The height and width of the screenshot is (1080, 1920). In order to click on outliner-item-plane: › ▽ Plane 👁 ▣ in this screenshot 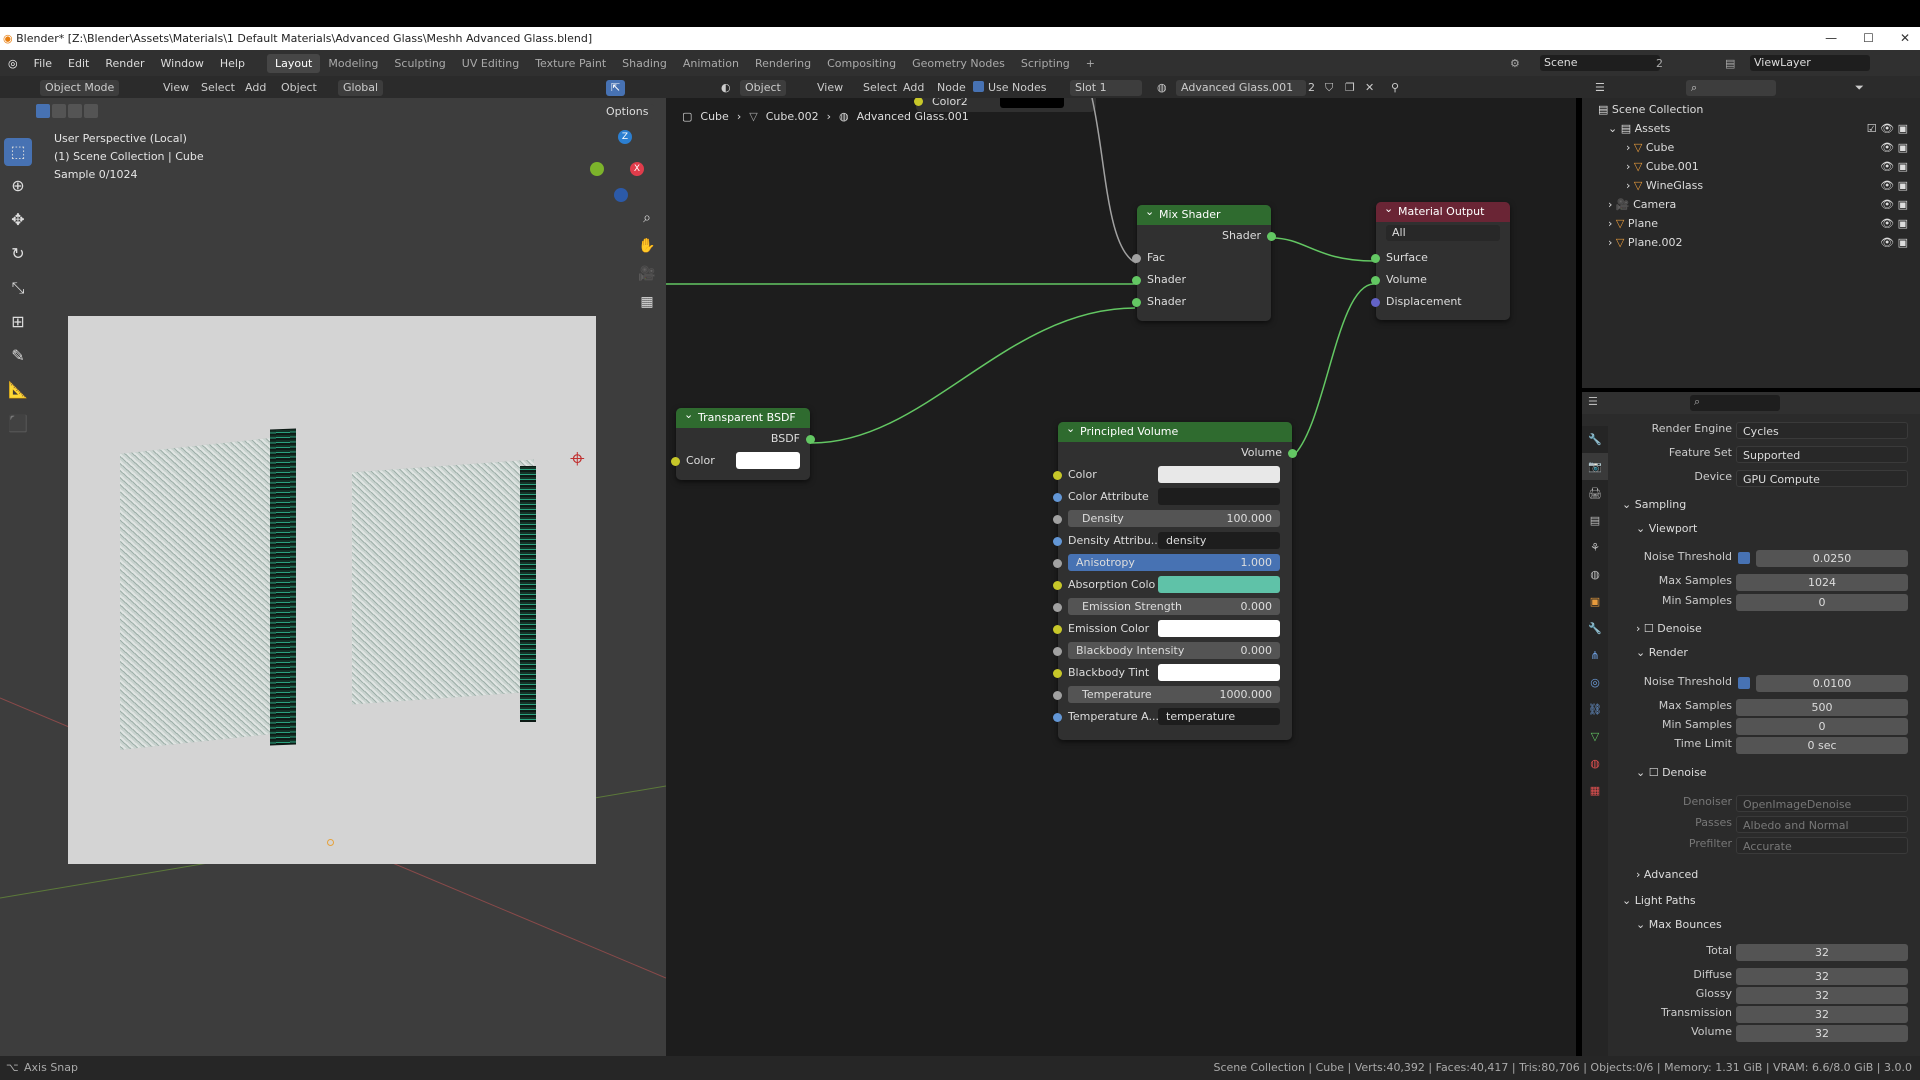, I will do `click(1758, 223)`.